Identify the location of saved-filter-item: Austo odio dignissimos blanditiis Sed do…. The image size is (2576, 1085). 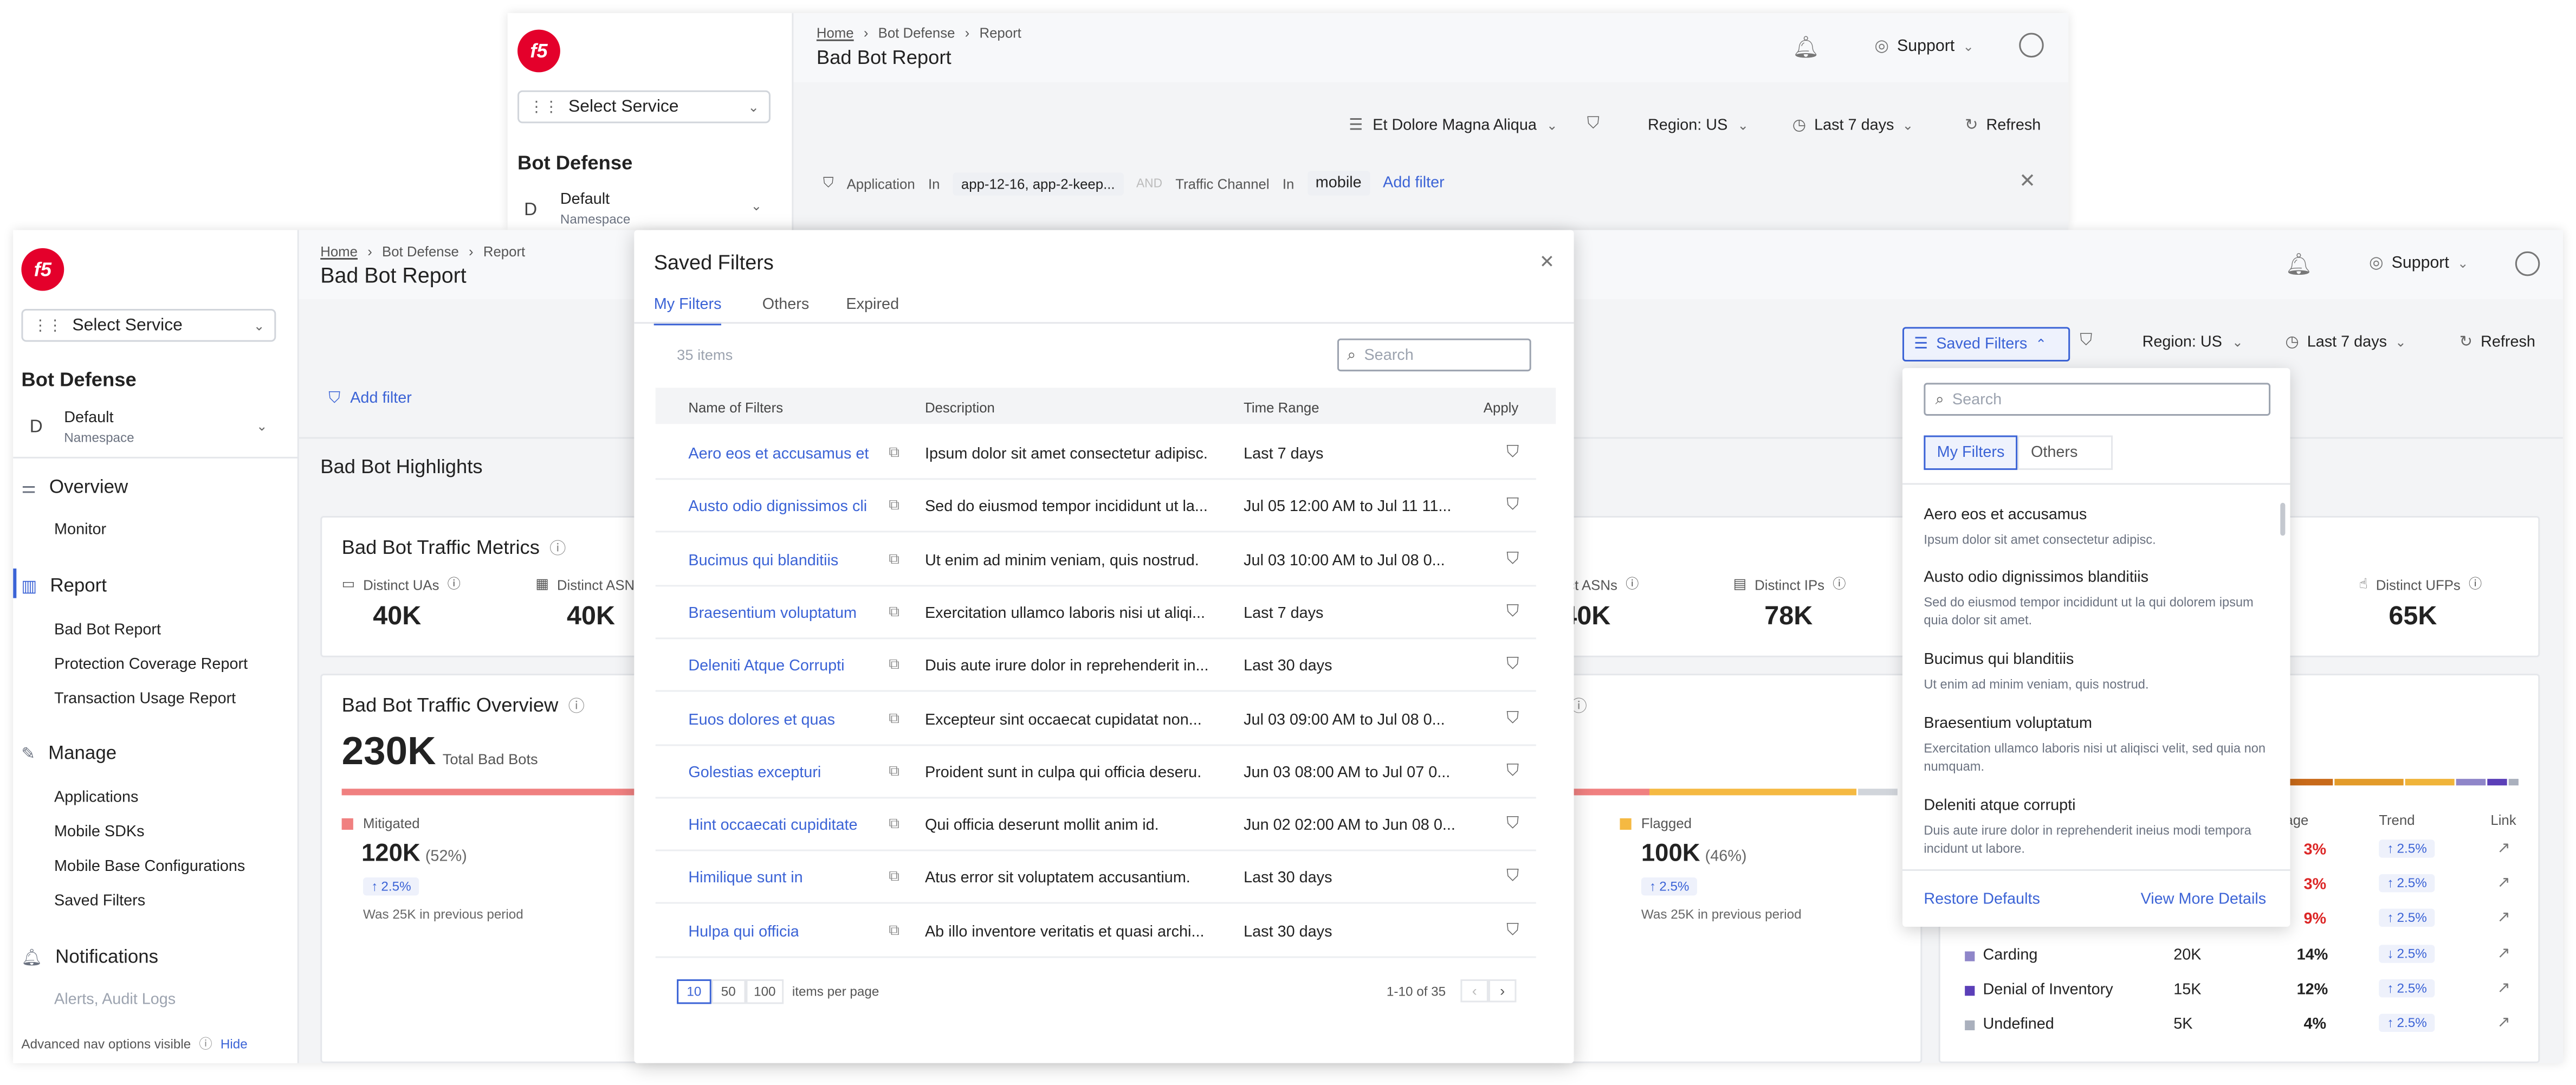
(2096, 599).